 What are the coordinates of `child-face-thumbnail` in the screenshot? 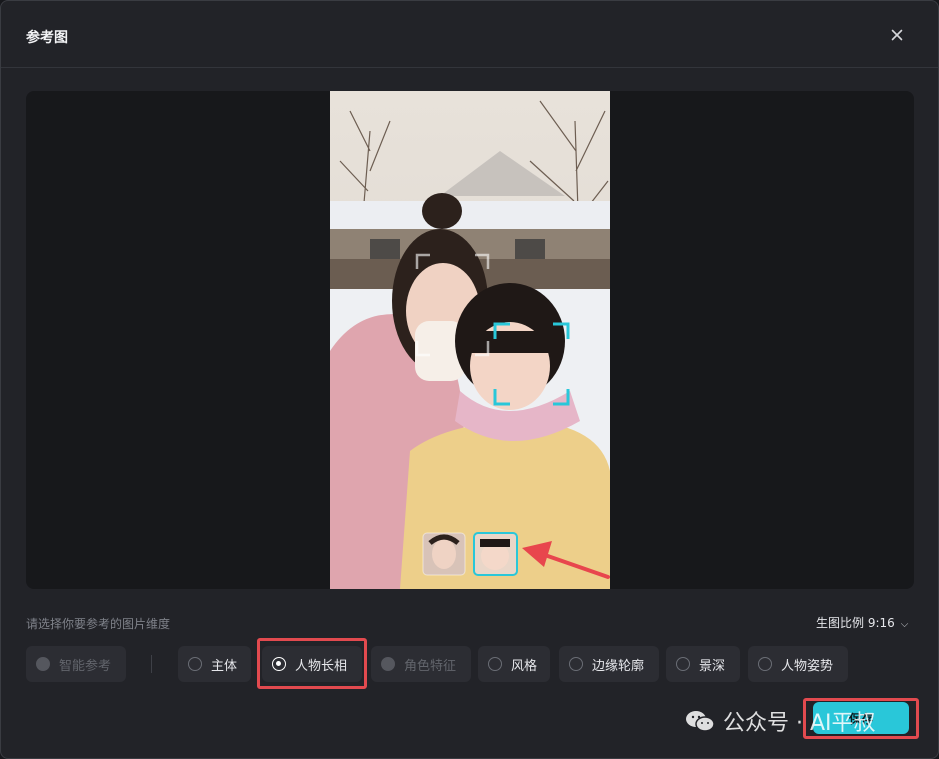 It's located at (495, 554).